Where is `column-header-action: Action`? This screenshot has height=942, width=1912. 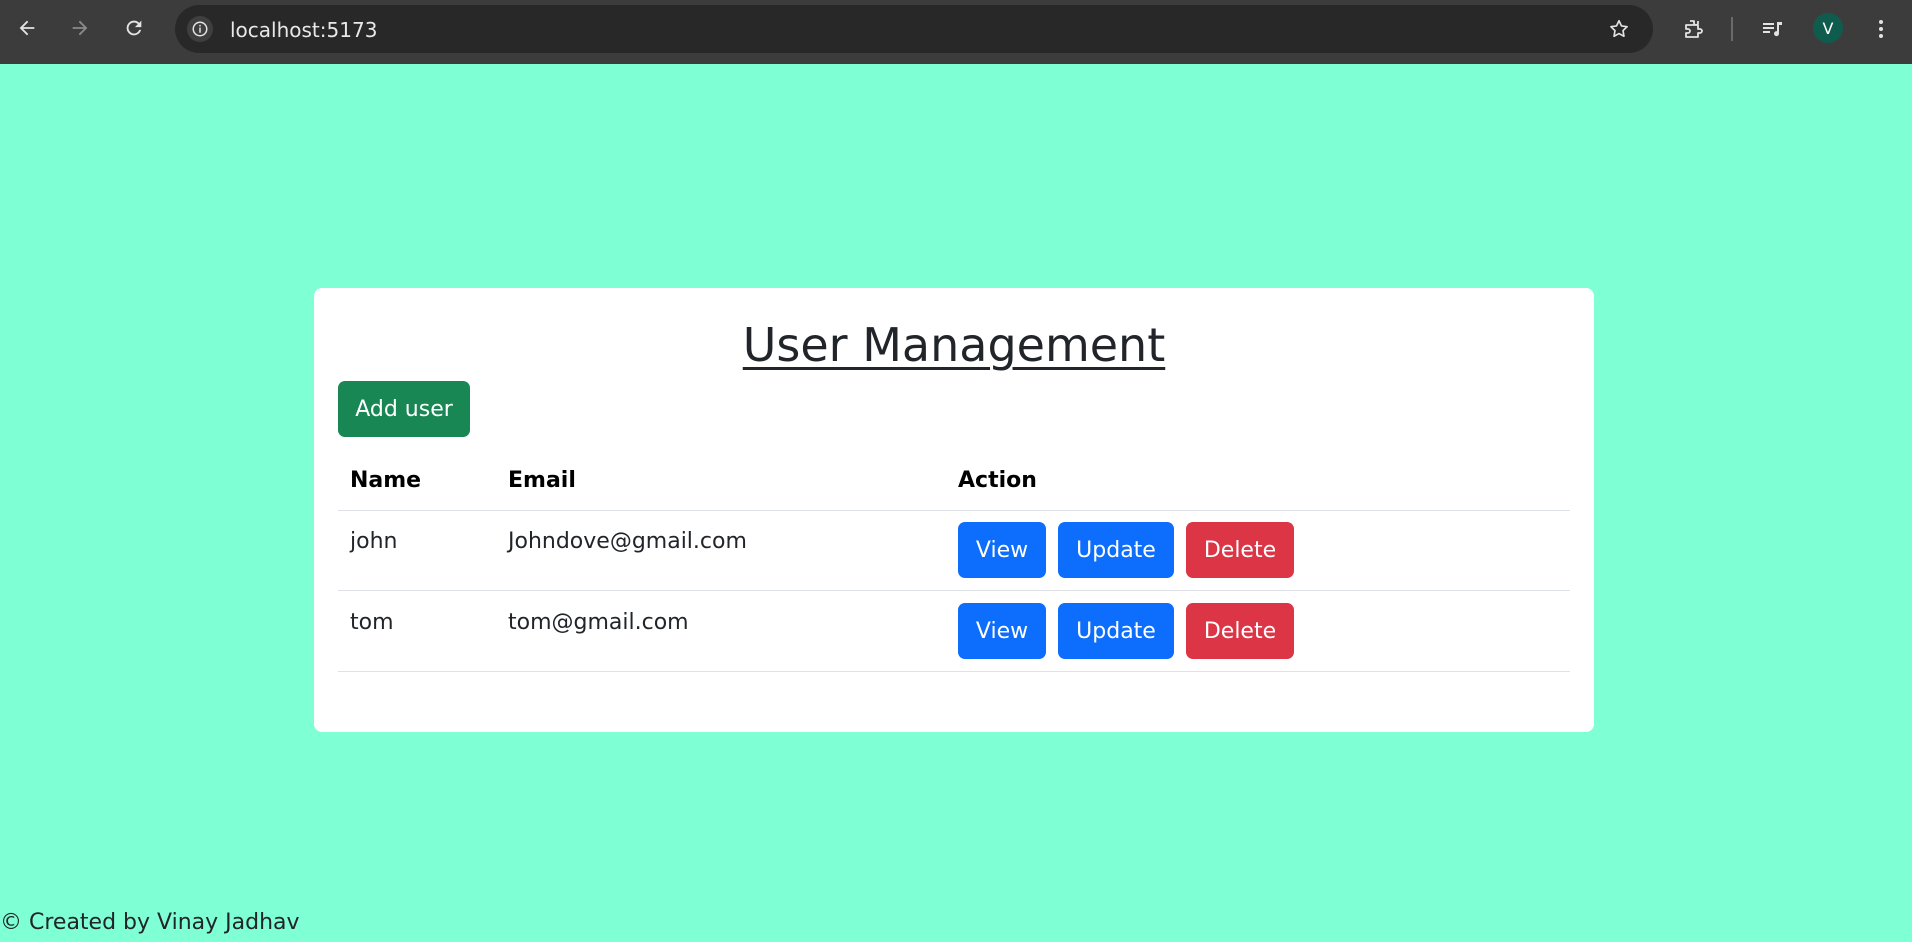 column-header-action: Action is located at coordinates (997, 480).